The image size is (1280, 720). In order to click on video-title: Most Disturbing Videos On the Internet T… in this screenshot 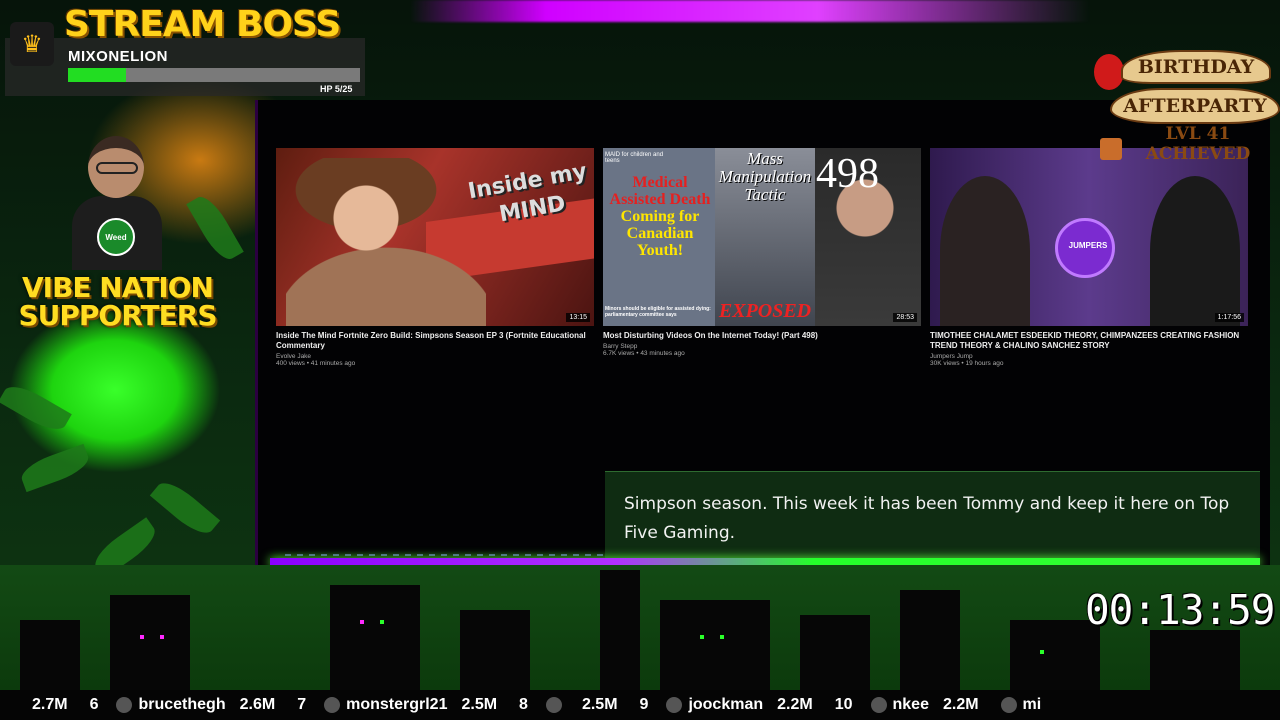, I will do `click(762, 336)`.